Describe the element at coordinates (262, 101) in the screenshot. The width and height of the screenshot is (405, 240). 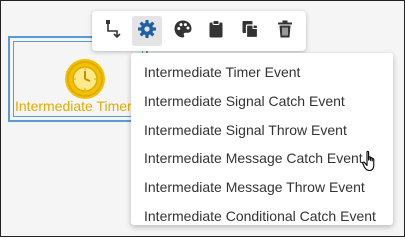
I see `menu-item-signal-catch-event: Intermediate Signal Catch Event` at that location.